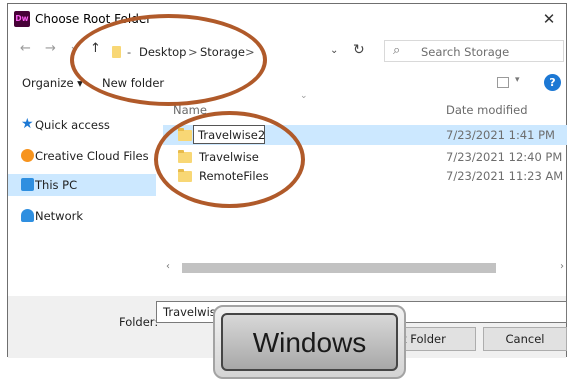  I want to click on title-bar: Dw Choose Root Folder ✕, so click(287, 19).